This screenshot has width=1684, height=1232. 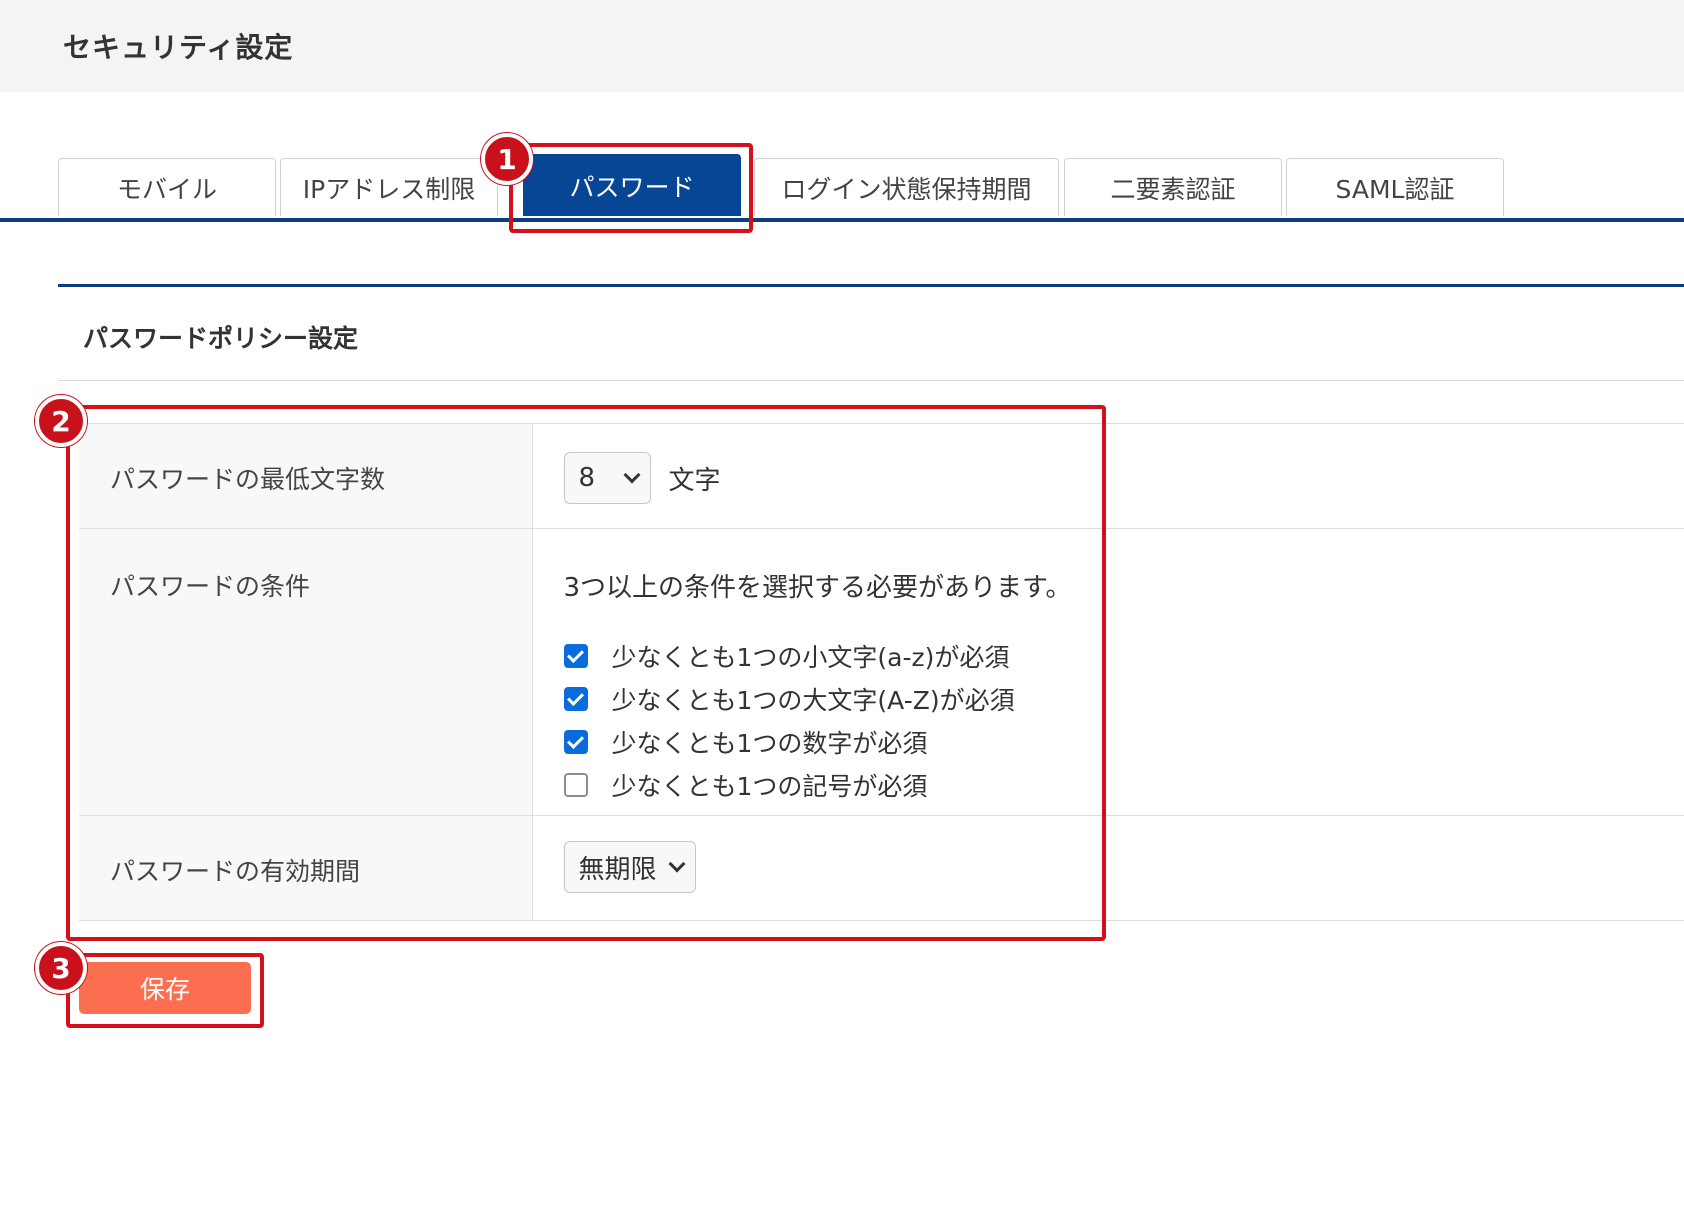 I want to click on tab-saml: SAML認証, so click(x=1395, y=187).